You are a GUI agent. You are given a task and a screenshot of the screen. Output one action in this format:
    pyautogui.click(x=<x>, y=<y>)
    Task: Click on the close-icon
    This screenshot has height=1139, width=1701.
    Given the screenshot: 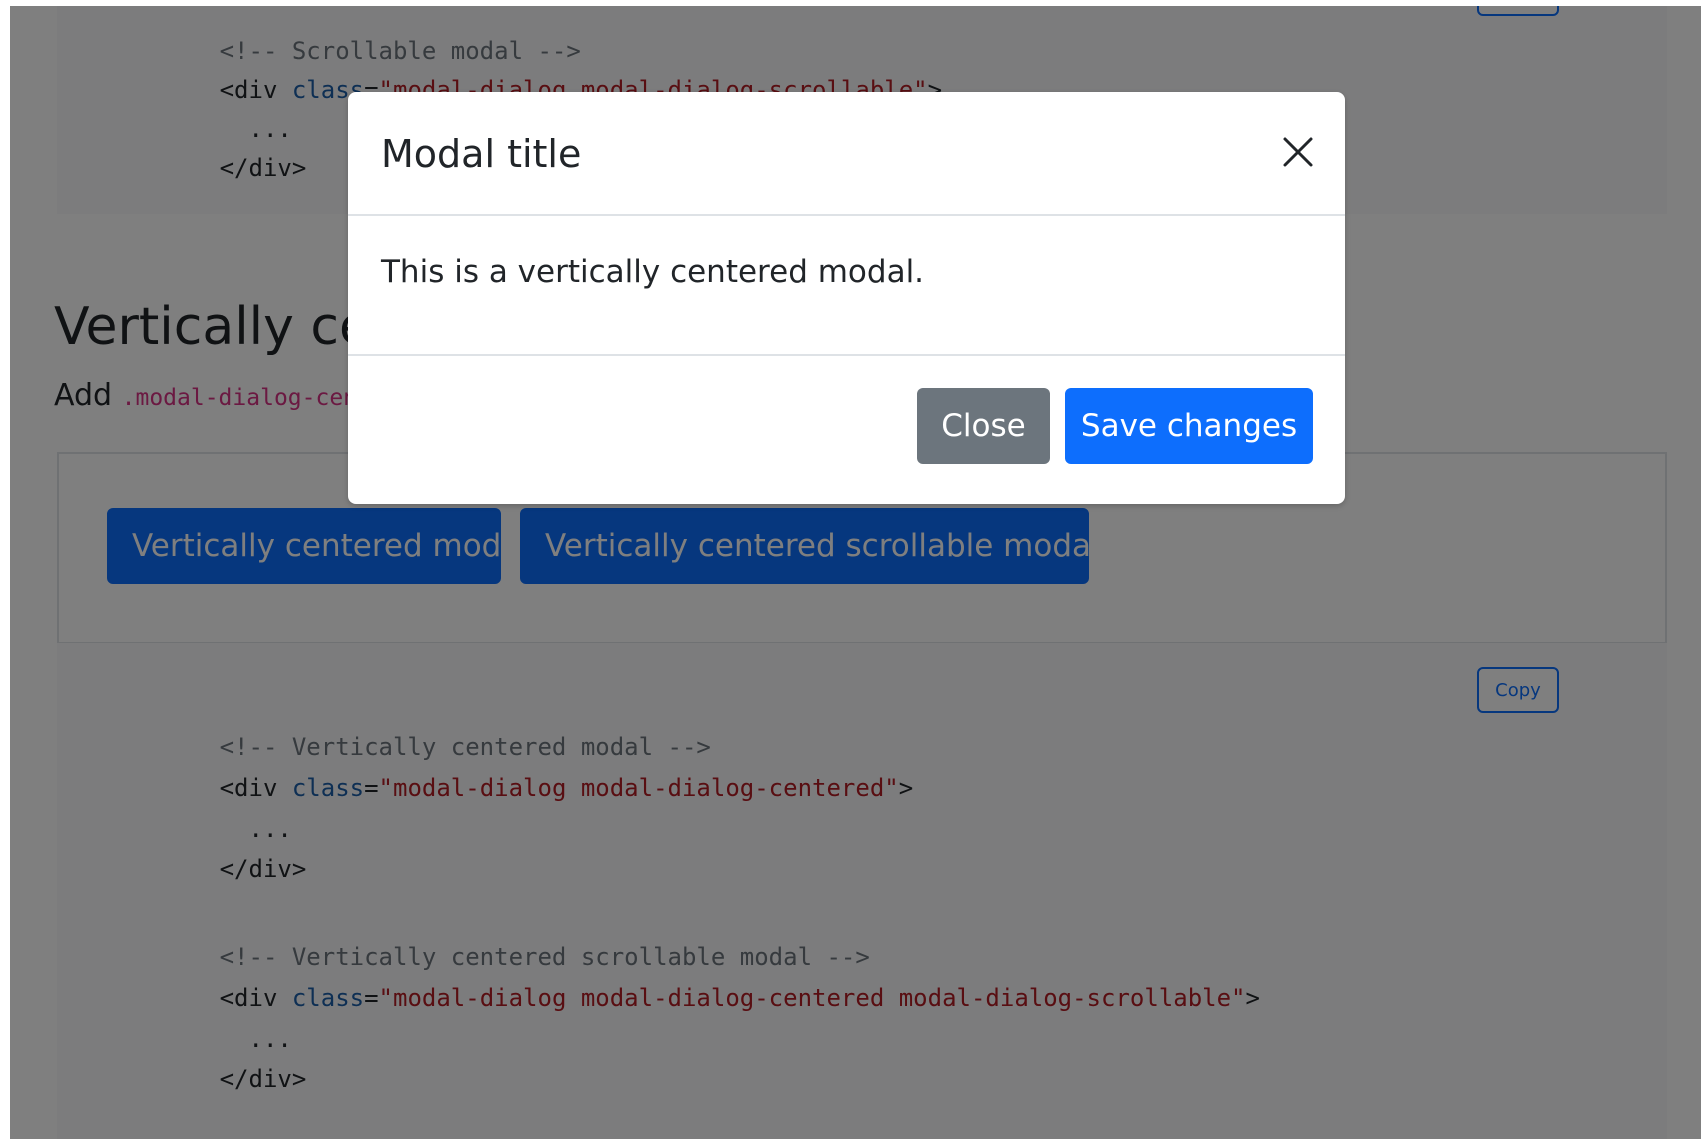 What is the action you would take?
    pyautogui.click(x=1298, y=152)
    